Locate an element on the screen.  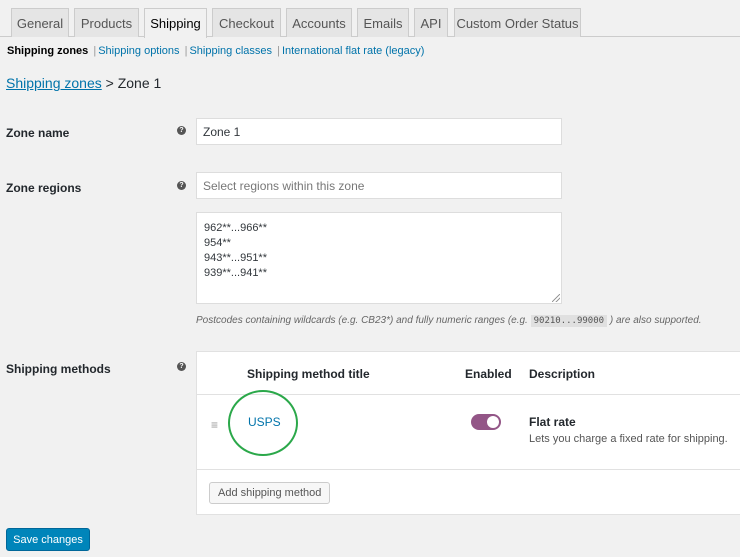
zone-name-help-icon: ? is located at coordinates (181, 130).